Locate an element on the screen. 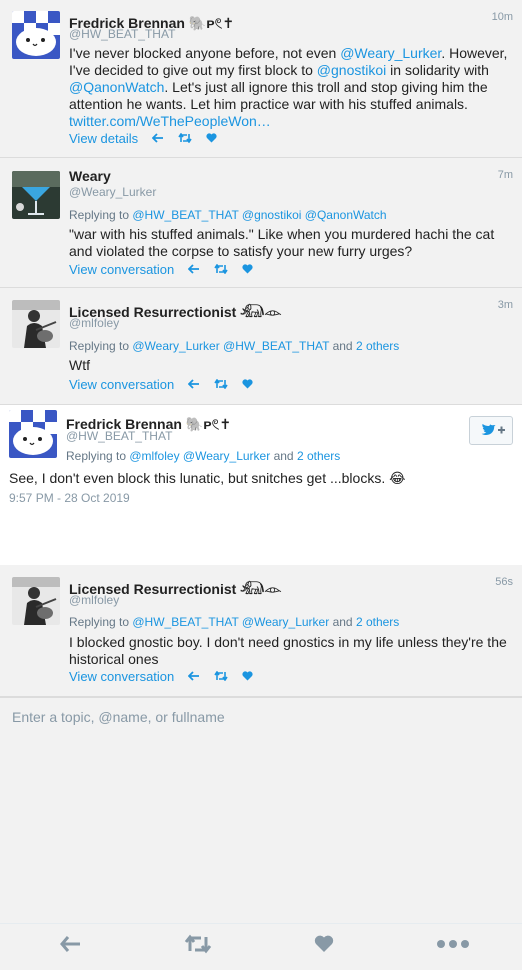 The height and width of the screenshot is (970, 522). reply-mentions: @HW_BEAT_THAT @gnostikoi @QanonWatch is located at coordinates (259, 215).